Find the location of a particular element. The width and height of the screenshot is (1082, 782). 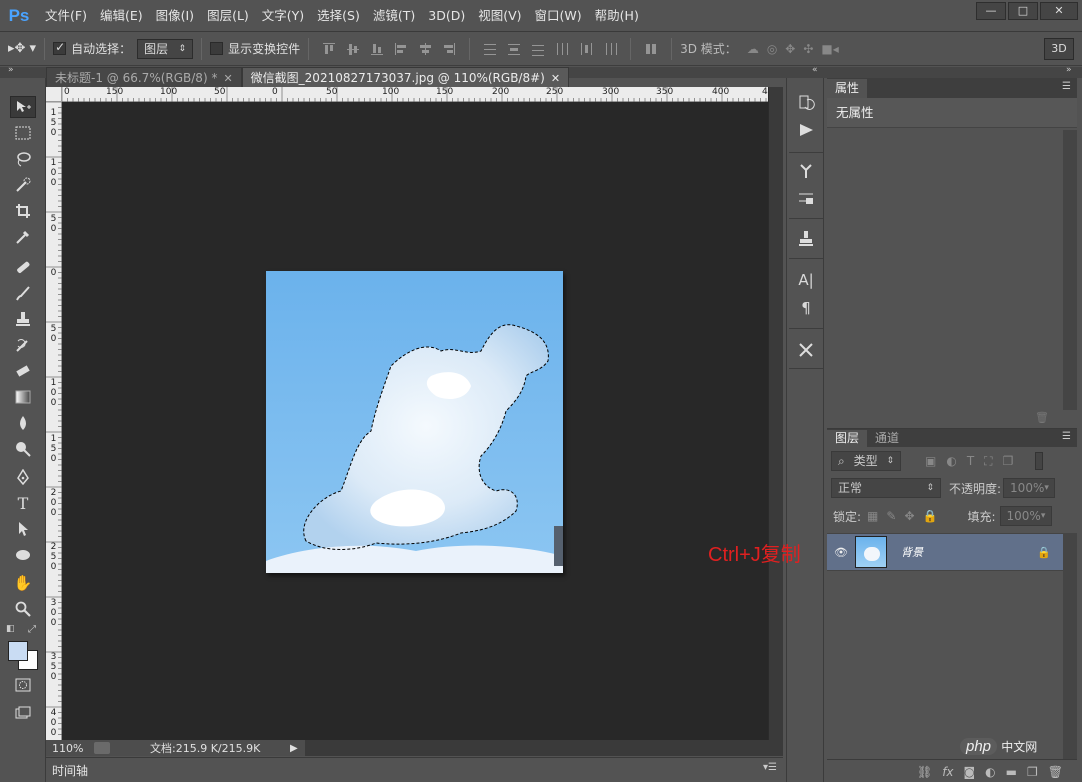

menu-item: 图像(I) is located at coordinates (174, 16).